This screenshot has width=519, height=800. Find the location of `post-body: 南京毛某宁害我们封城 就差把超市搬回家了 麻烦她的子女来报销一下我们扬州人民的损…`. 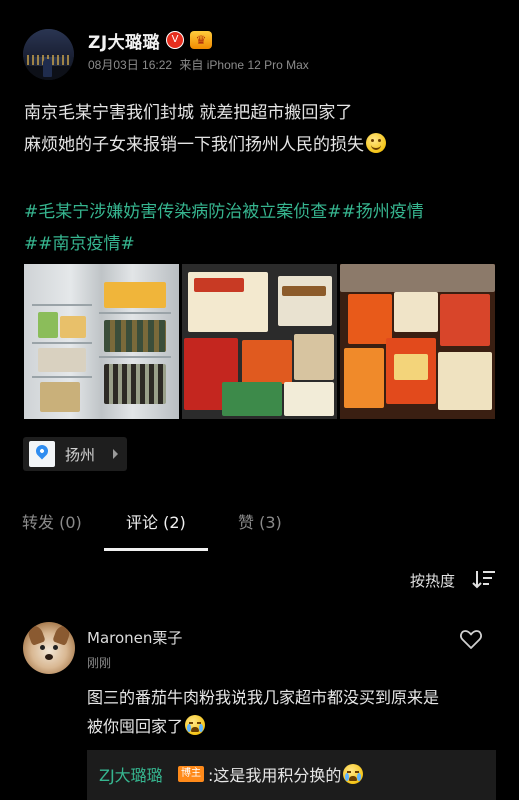

post-body: 南京毛某宁害我们封城 就差把超市搬回家了 麻烦她的子女来报销一下我们扬州人民的损… is located at coordinates (264, 129).